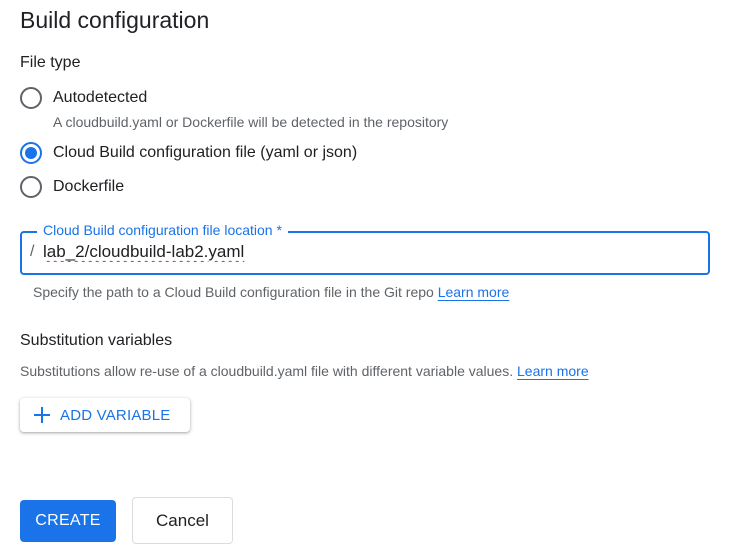 This screenshot has width=741, height=553. Describe the element at coordinates (115, 415) in the screenshot. I see `add-variable-label: ADD VARIABLE` at that location.